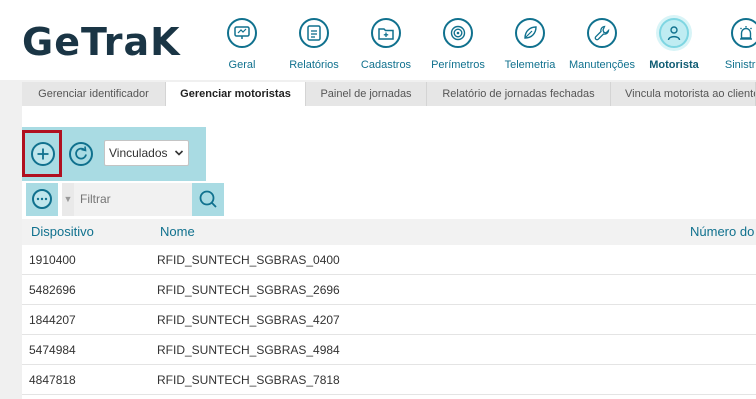  Describe the element at coordinates (386, 65) in the screenshot. I see `nav-label: Cadastros` at that location.